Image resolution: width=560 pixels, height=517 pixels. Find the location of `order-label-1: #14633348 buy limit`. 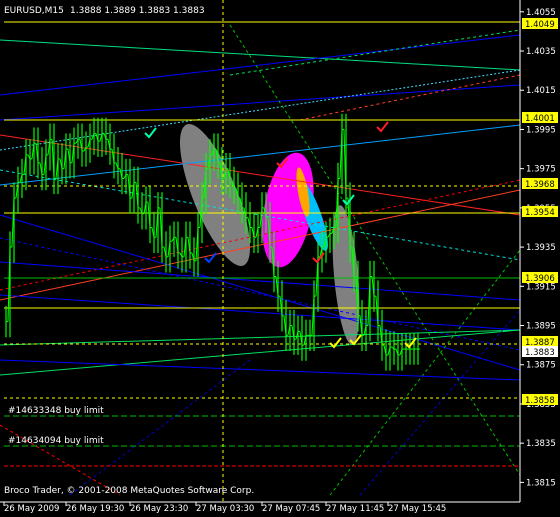

order-label-1: #14633348 buy limit is located at coordinates (56, 411).